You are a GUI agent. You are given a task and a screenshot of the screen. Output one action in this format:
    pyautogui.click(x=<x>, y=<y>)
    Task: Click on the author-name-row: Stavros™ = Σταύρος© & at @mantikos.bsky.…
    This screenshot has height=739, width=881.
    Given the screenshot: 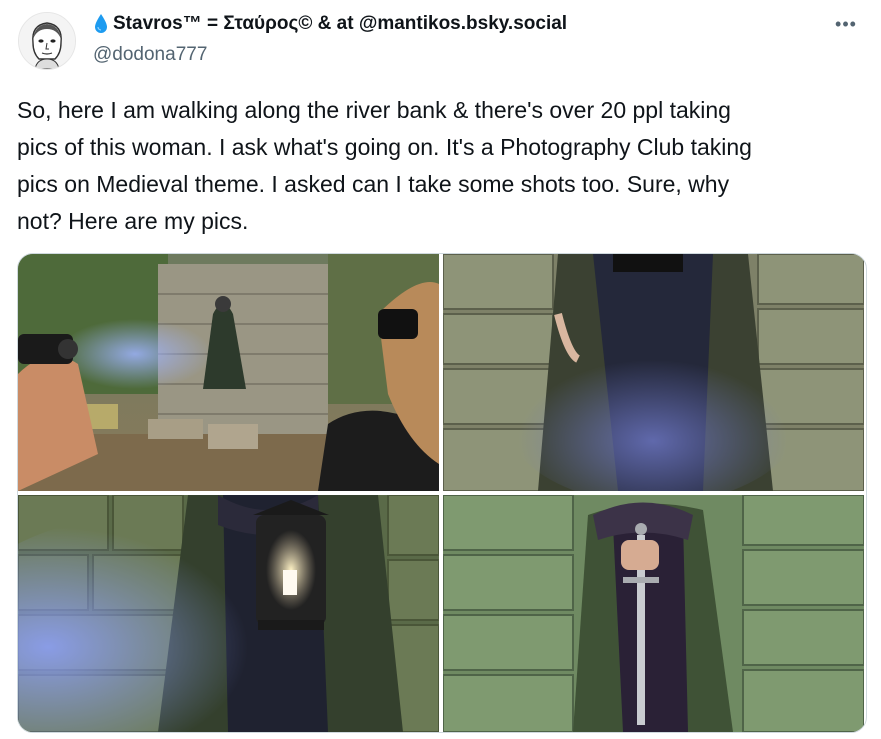 What is the action you would take?
    pyautogui.click(x=330, y=24)
    